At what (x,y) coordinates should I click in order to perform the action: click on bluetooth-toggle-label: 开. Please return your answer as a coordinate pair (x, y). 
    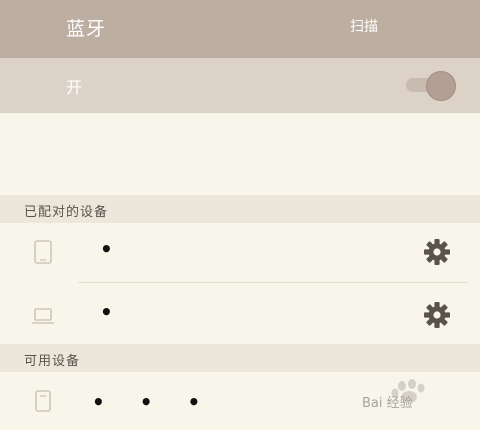
    Looking at the image, I should click on (74, 87).